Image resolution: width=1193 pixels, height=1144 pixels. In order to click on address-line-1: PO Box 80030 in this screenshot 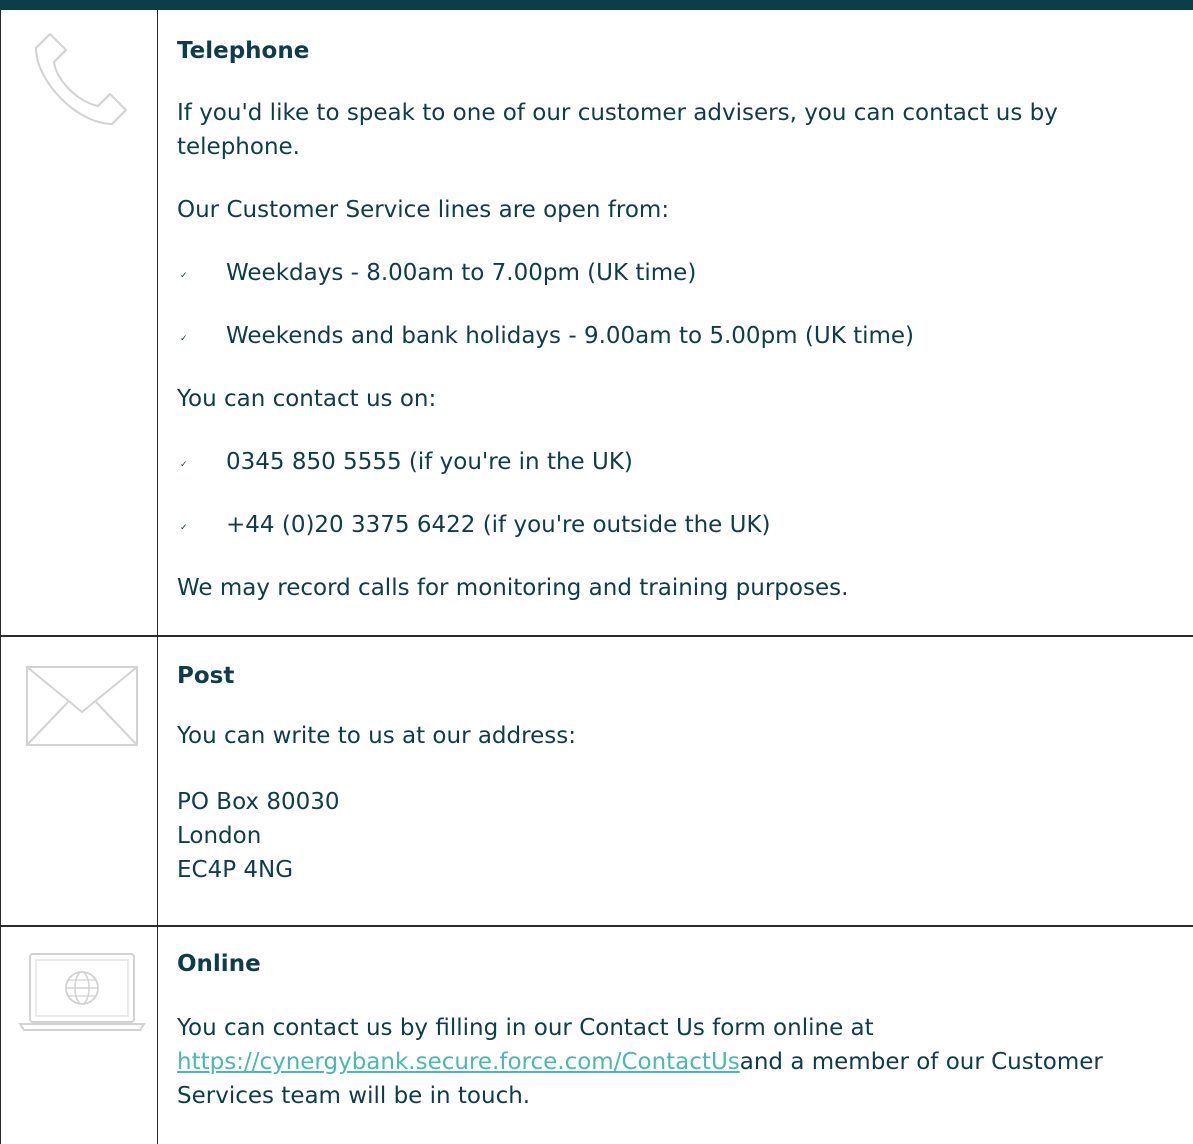, I will do `click(258, 802)`.